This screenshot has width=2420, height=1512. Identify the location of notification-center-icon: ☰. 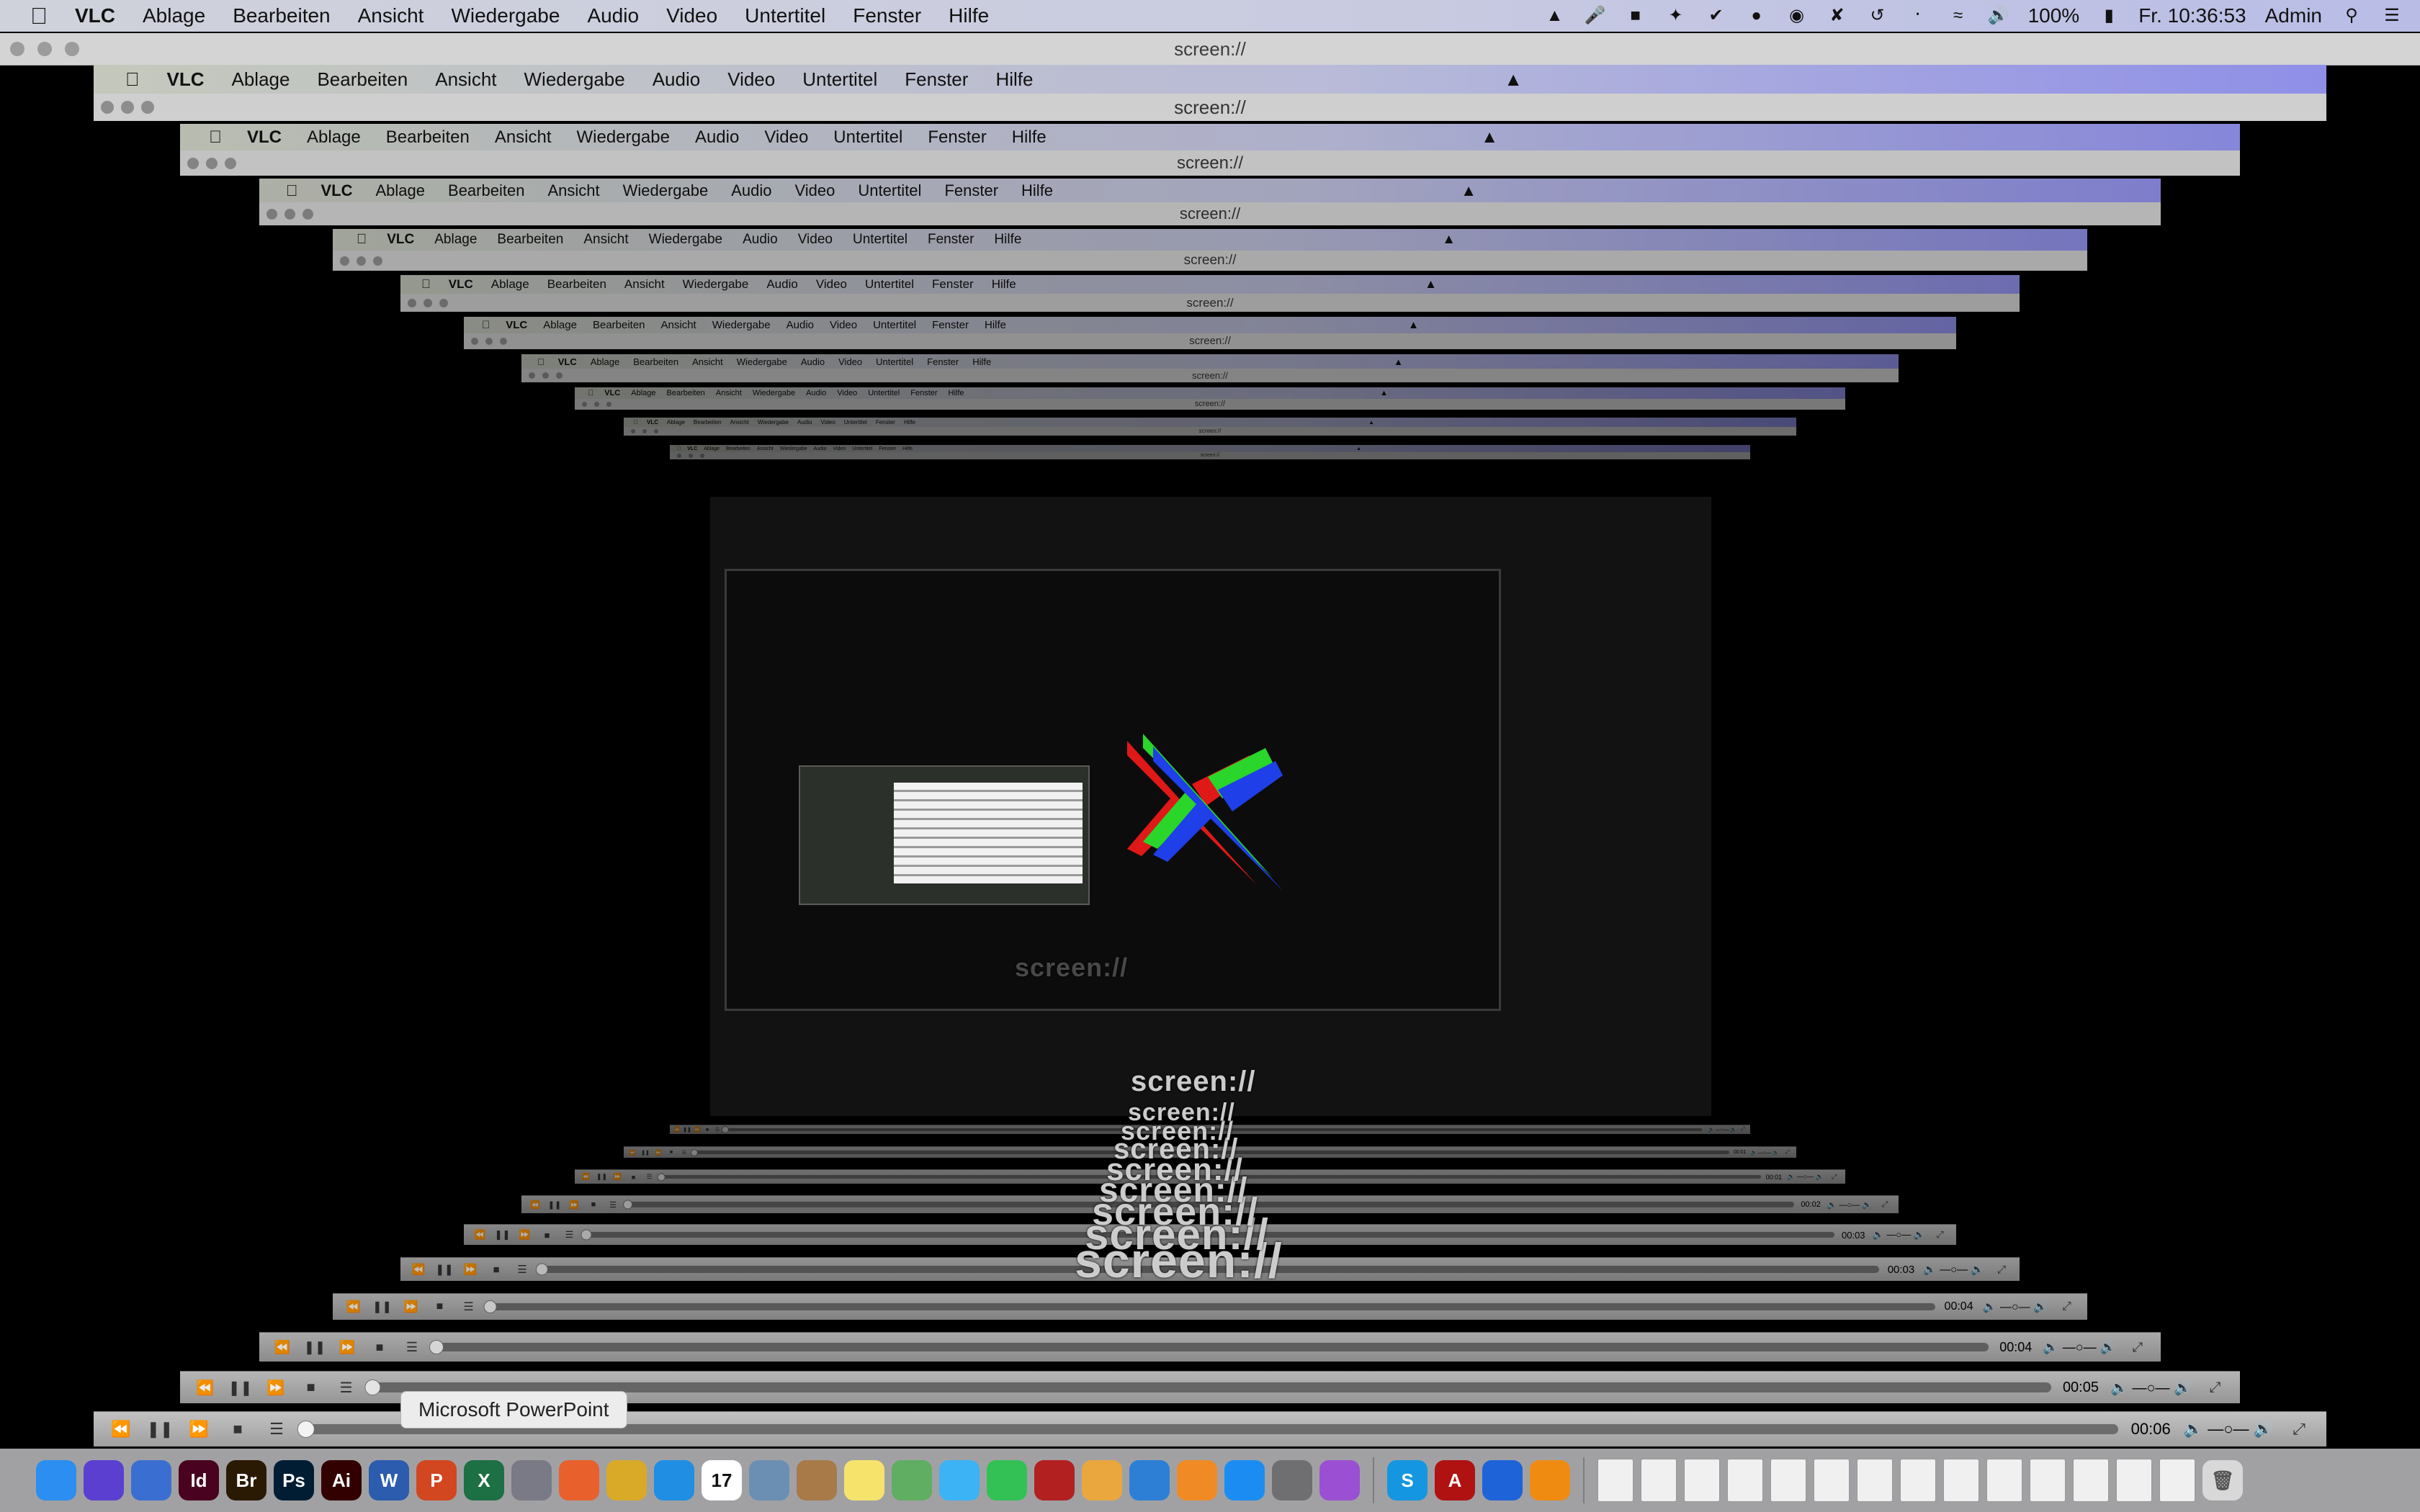
(2392, 15).